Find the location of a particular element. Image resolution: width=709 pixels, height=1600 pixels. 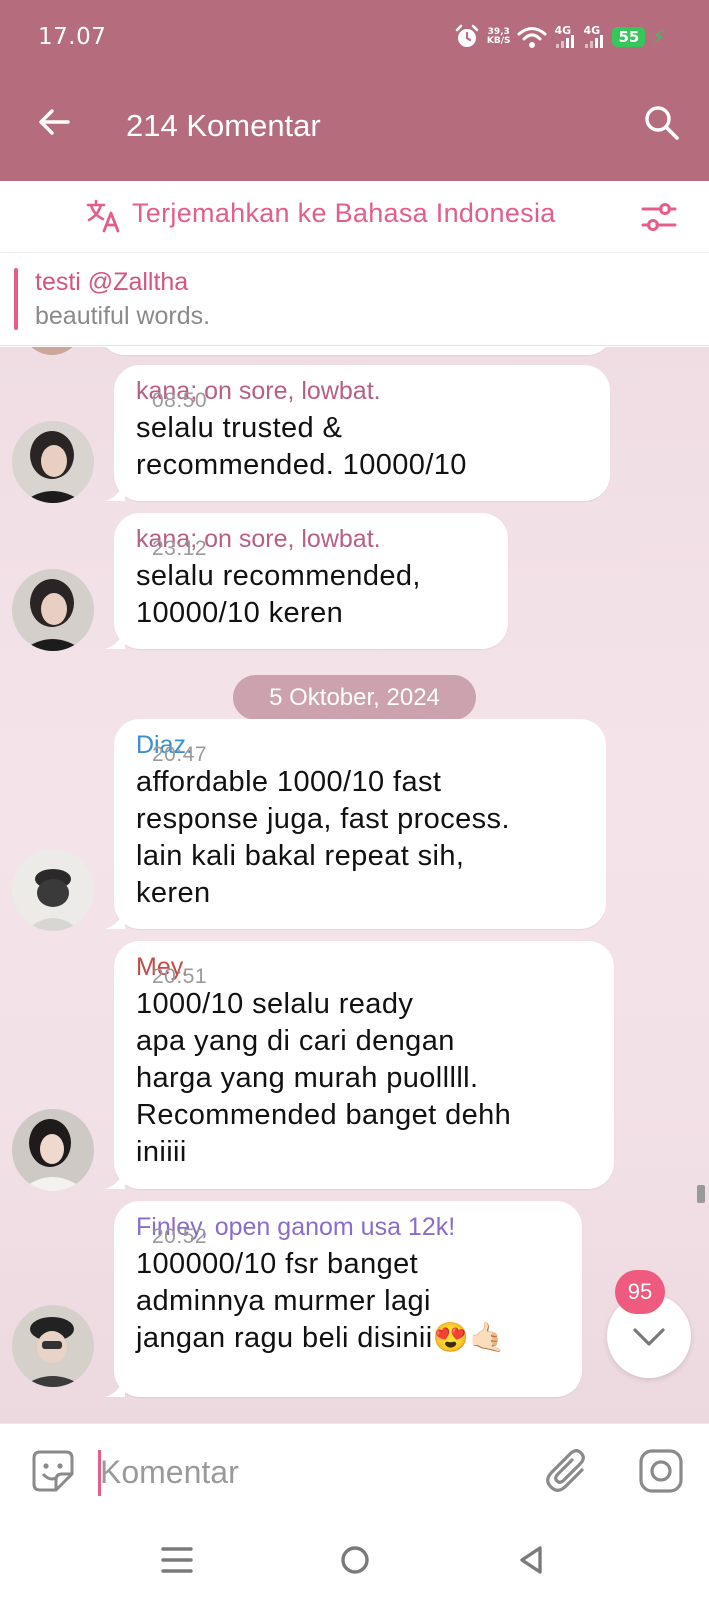

message-time: 20:52 is located at coordinates (180, 1236).